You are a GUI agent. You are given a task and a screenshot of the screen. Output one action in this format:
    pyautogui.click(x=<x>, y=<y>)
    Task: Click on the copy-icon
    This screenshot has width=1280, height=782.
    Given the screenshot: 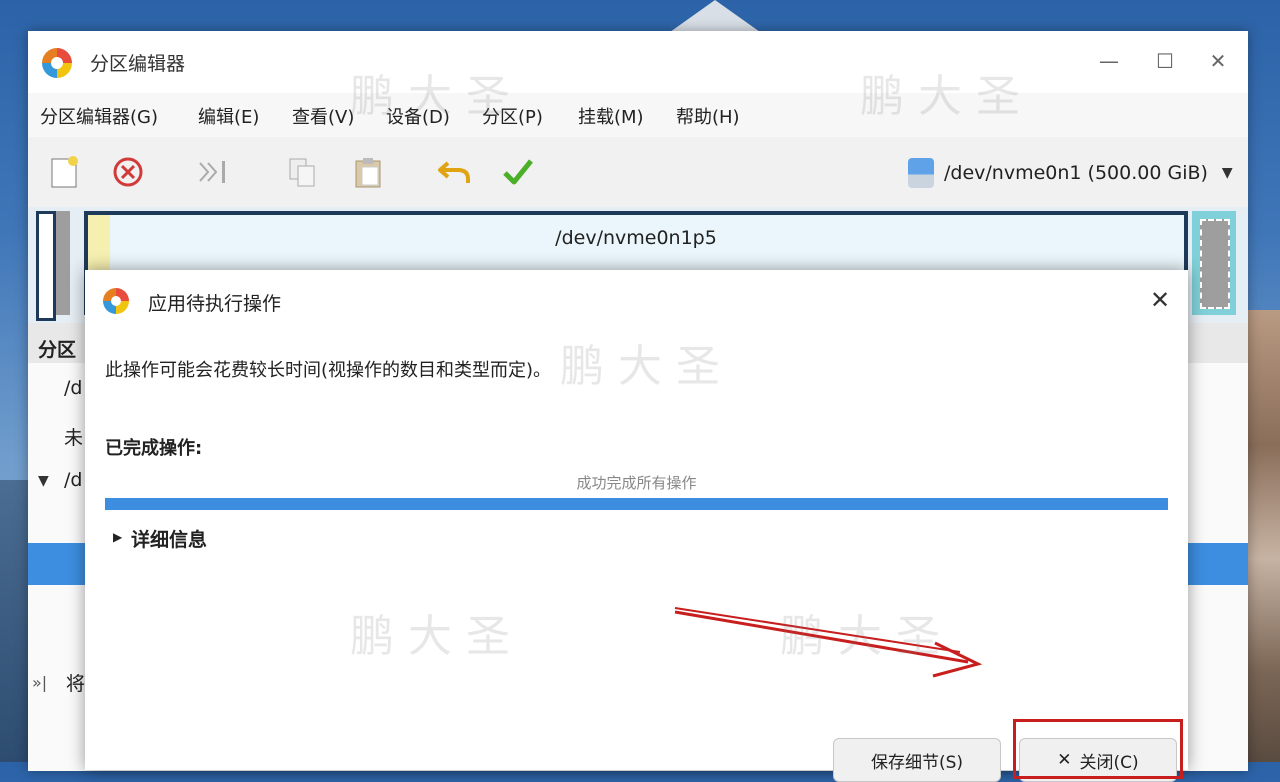 What is the action you would take?
    pyautogui.click(x=302, y=172)
    